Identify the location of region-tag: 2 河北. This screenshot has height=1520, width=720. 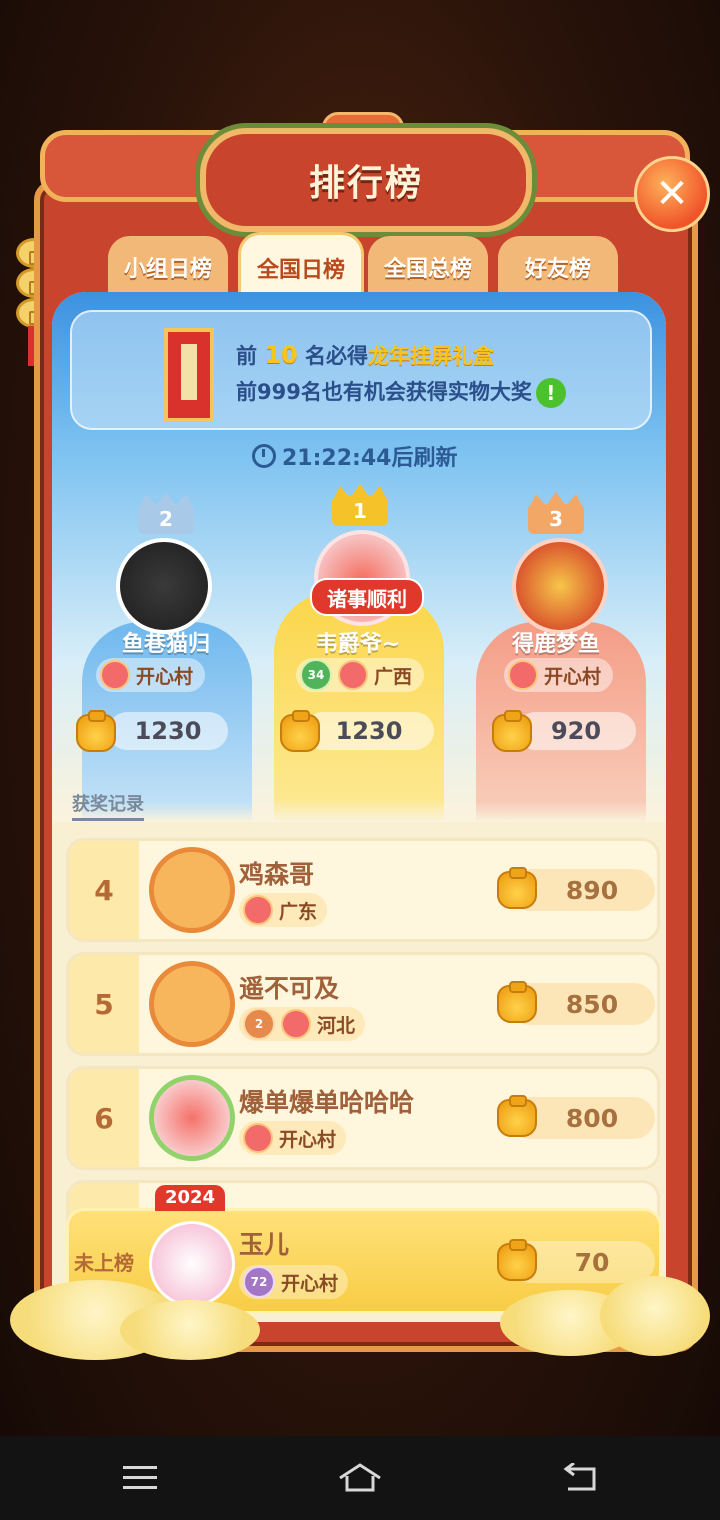
(302, 1024).